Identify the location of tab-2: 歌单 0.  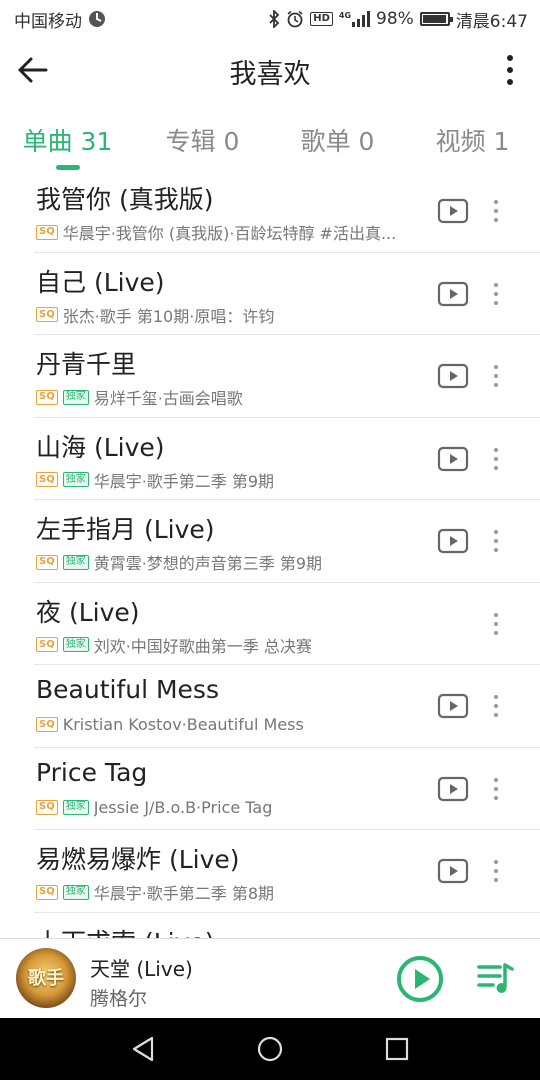
(337, 140).